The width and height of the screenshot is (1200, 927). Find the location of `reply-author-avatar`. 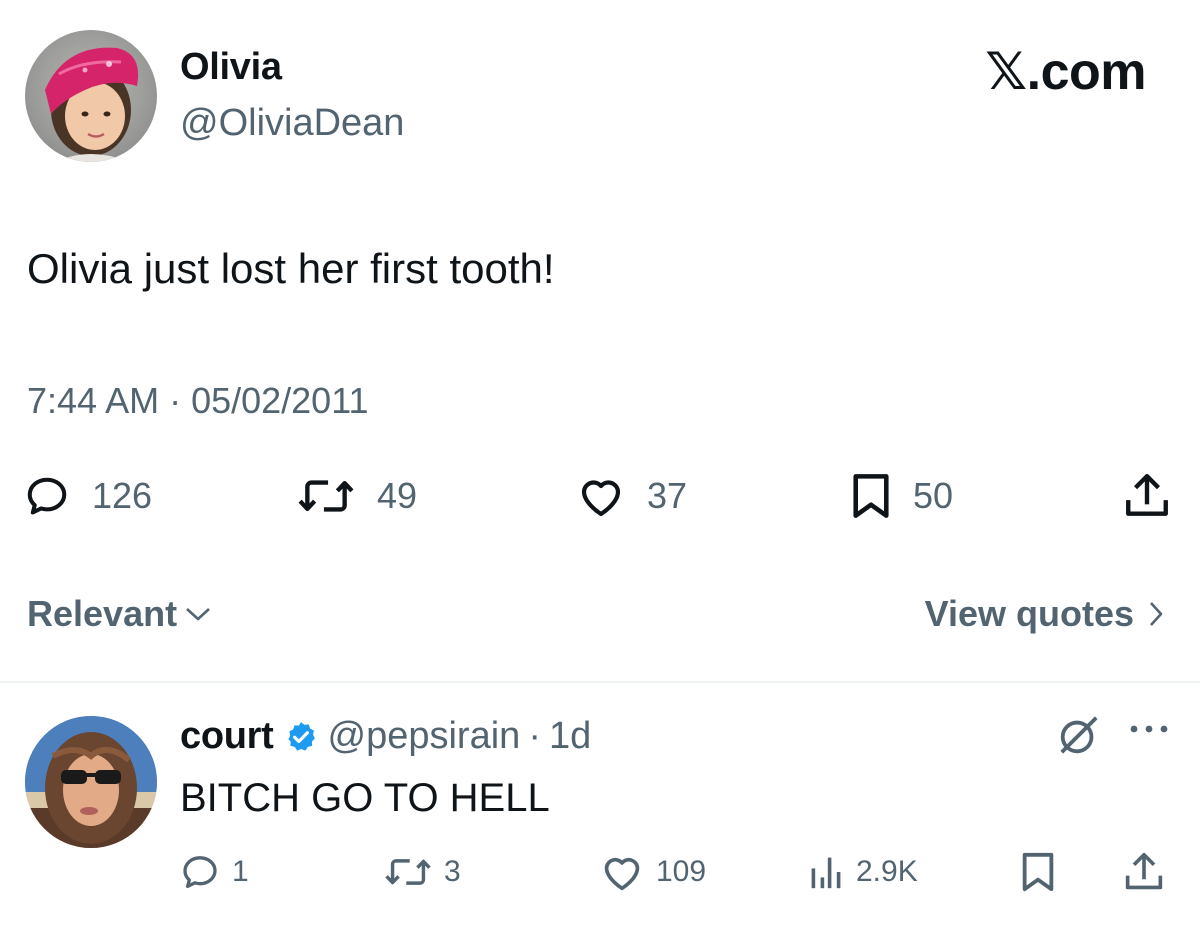

reply-author-avatar is located at coordinates (91, 782).